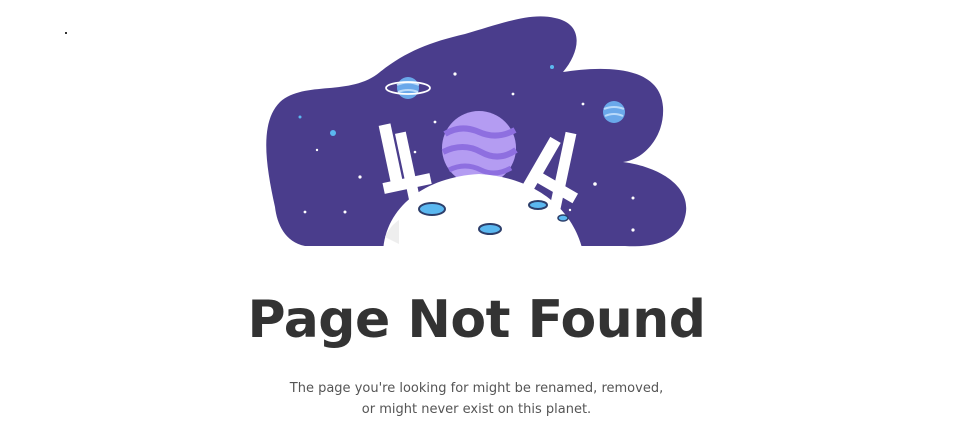 The image size is (953, 436). Describe the element at coordinates (476, 409) in the screenshot. I see `error-message-line-2: or might never exist on this planet.` at that location.